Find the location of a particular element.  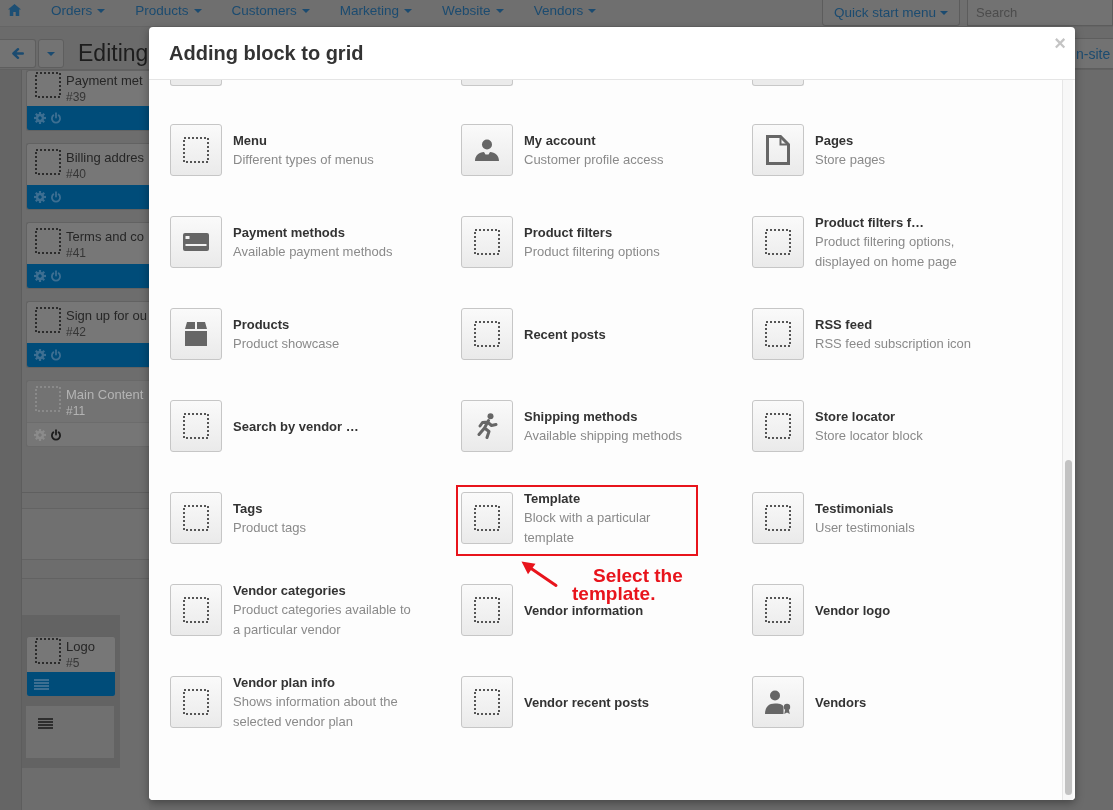

nav-menu-link: Products is located at coordinates (168, 10).